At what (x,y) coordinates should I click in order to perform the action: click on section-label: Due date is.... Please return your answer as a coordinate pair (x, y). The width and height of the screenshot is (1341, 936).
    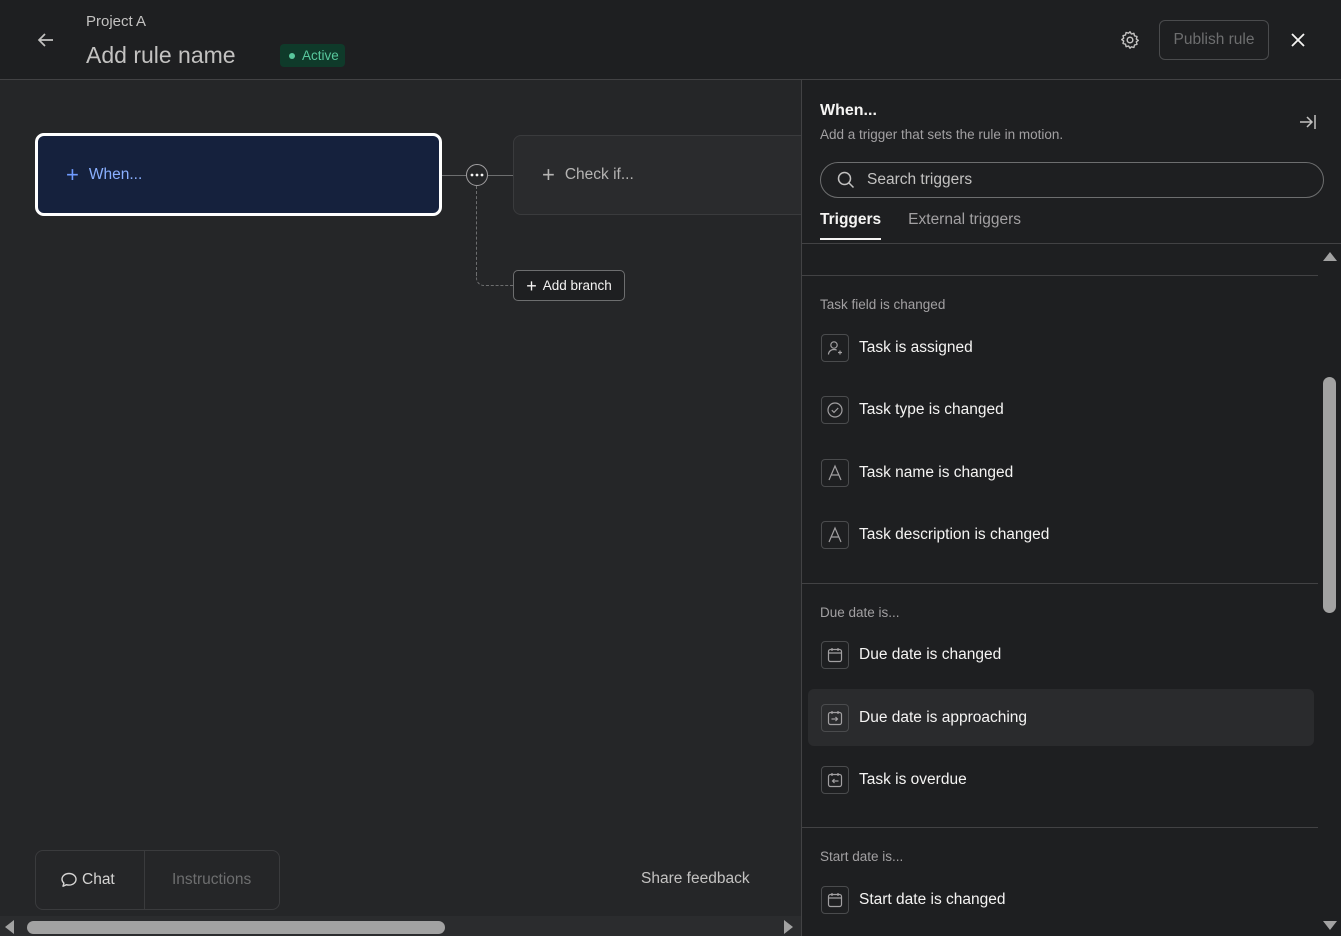
    Looking at the image, I should click on (860, 612).